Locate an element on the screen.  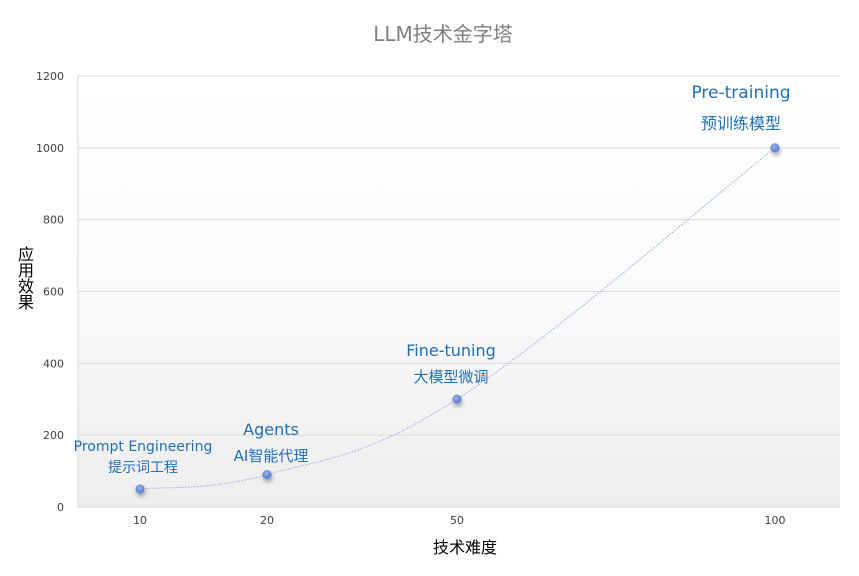
y-tick-label: 600 is located at coordinates (53, 292).